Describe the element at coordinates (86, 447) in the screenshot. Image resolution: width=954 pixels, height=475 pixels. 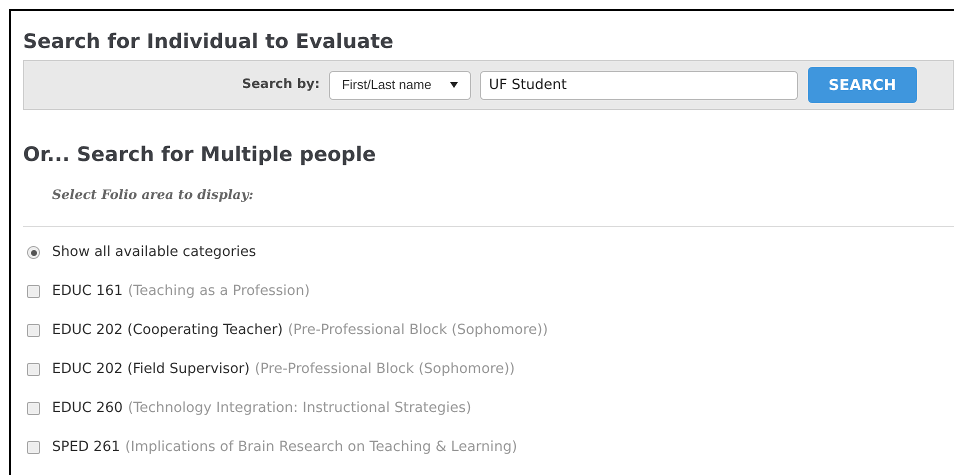
I see `option-label: SPED 261` at that location.